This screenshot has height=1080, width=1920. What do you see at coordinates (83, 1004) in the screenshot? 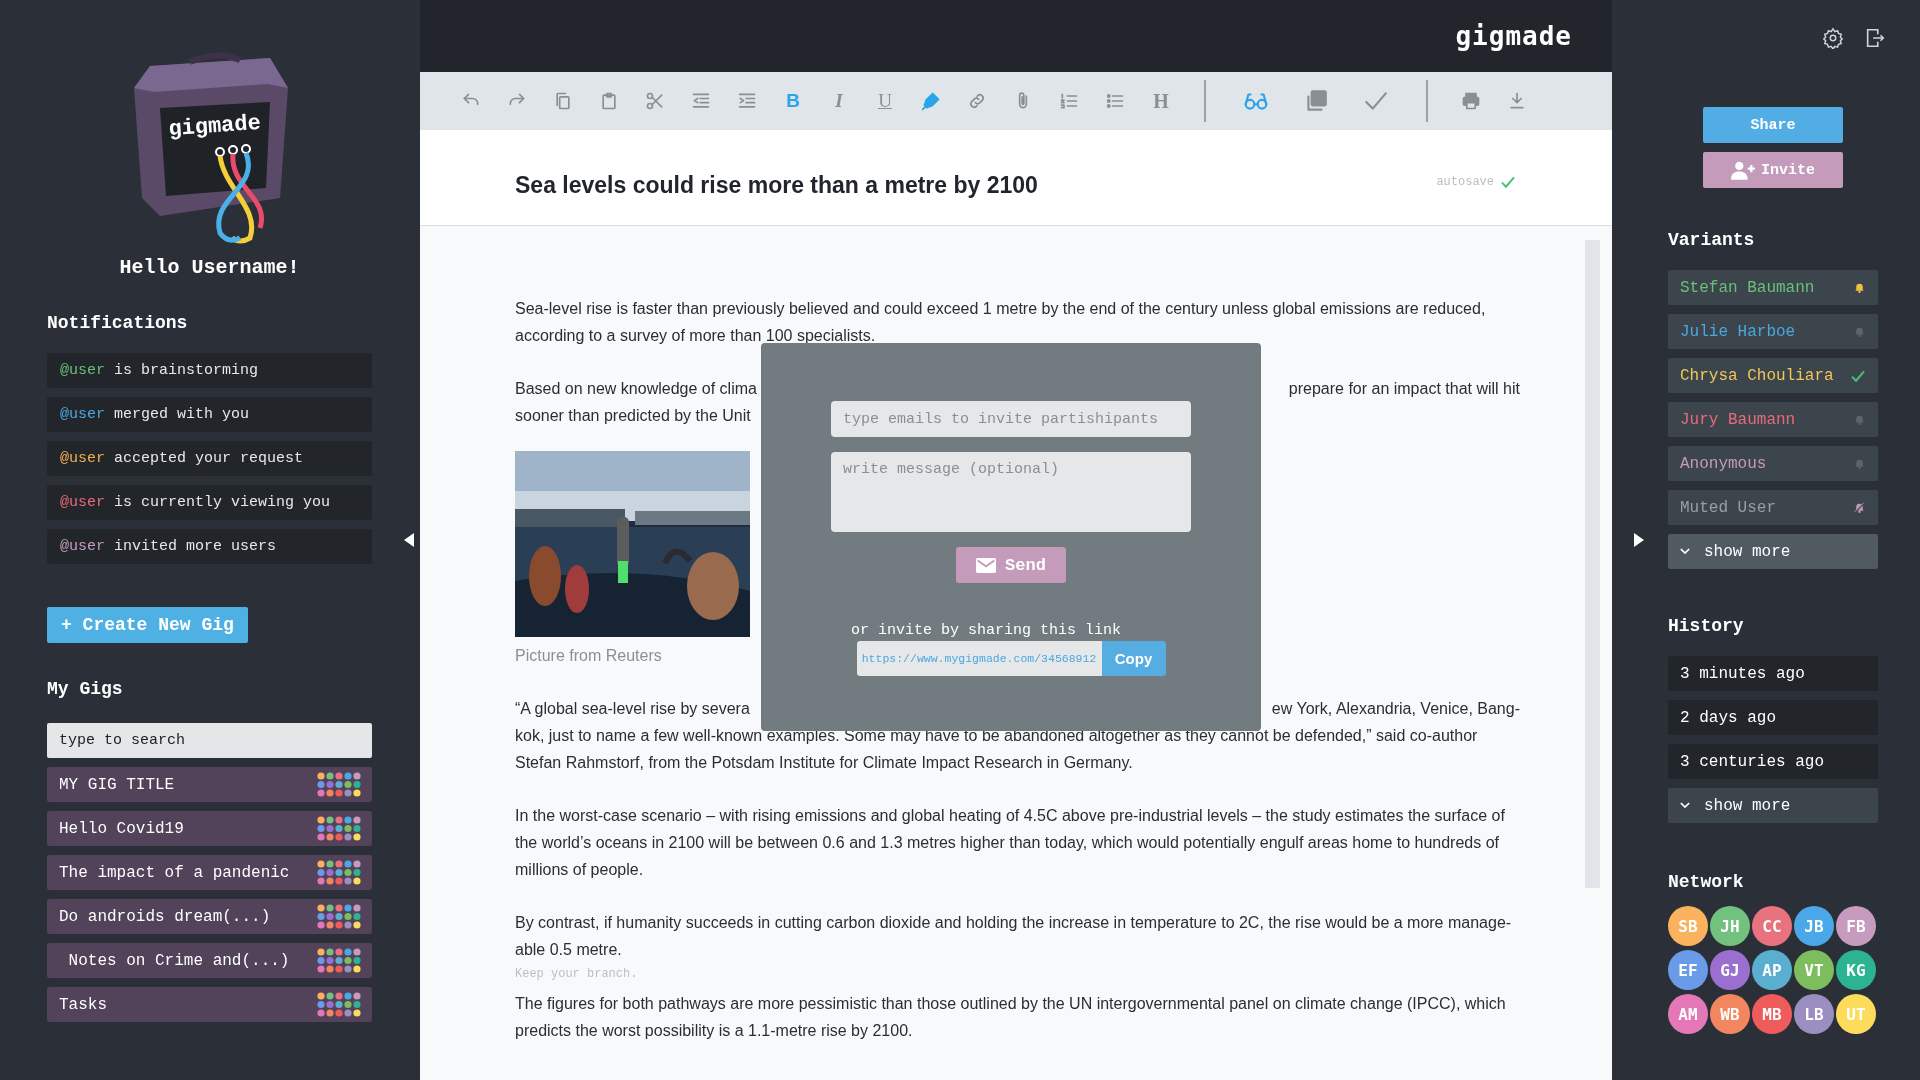
I see `gig-title: Tasks` at bounding box center [83, 1004].